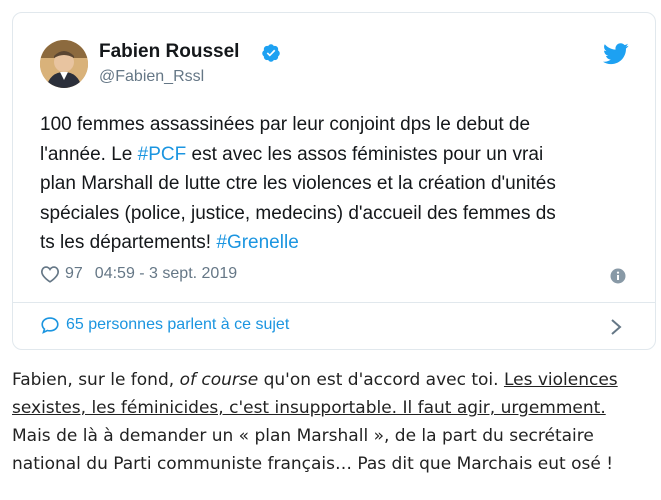 Image resolution: width=661 pixels, height=500 pixels. I want to click on like-count: 97, so click(74, 274).